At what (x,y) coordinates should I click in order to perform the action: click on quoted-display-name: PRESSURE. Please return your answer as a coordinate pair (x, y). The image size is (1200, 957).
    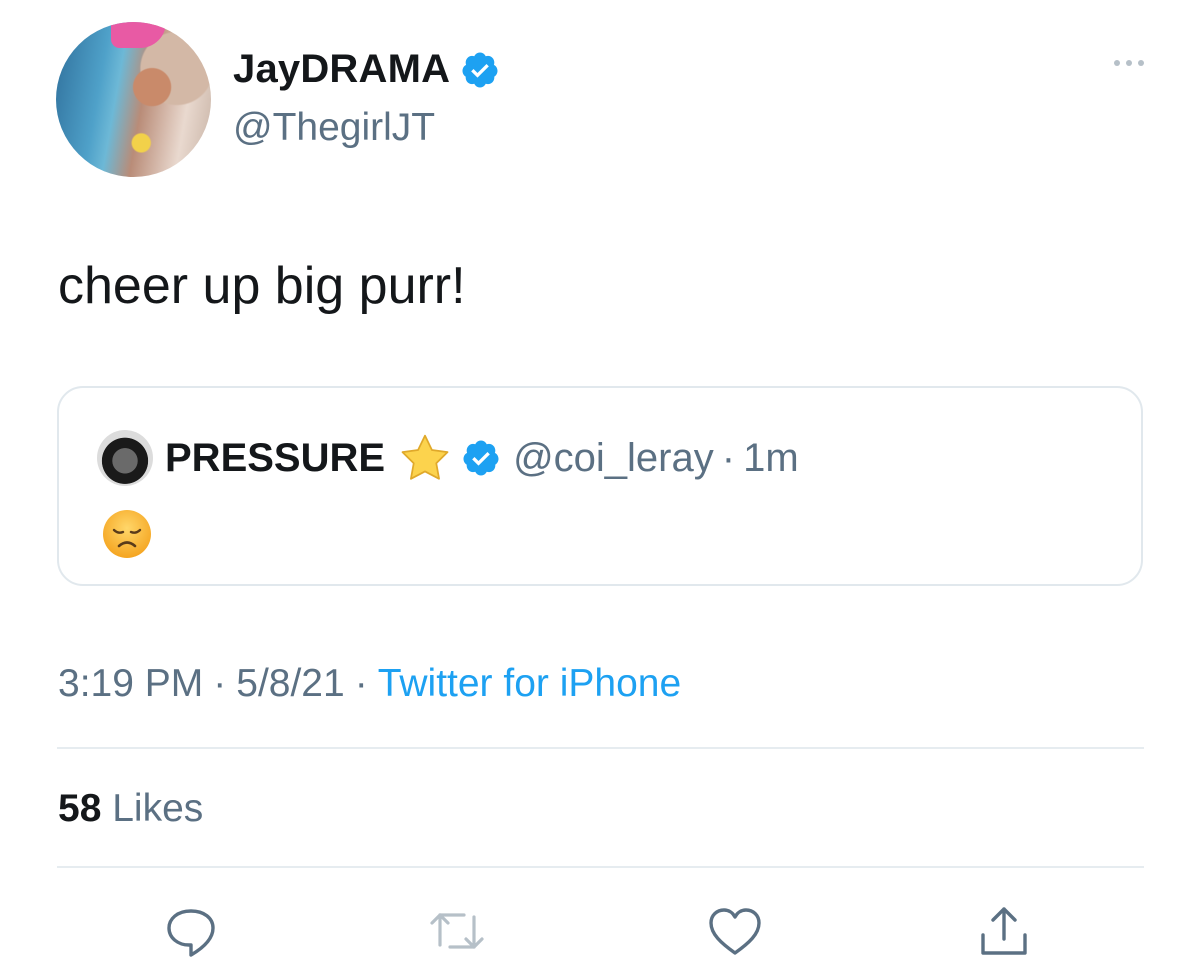
    Looking at the image, I should click on (275, 457).